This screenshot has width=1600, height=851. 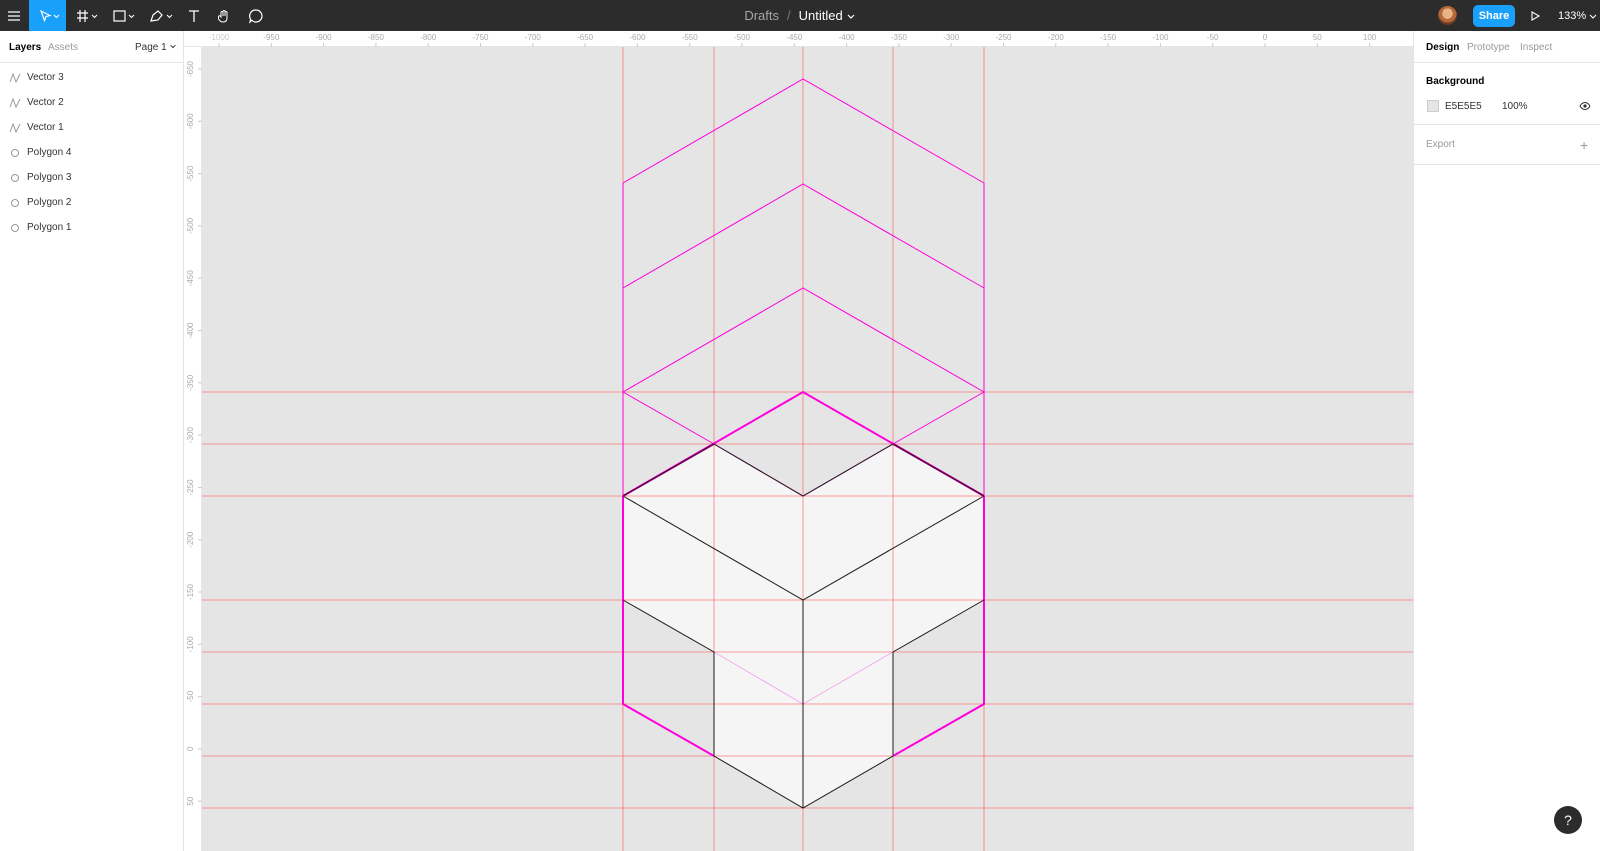 I want to click on ruler-label: -250, so click(x=1003, y=37).